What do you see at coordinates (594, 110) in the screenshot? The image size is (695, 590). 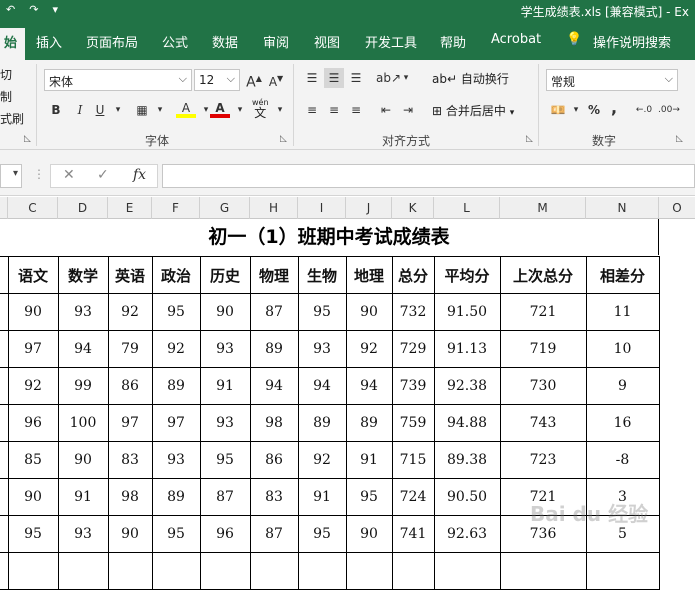 I see `percent-style-button: %` at bounding box center [594, 110].